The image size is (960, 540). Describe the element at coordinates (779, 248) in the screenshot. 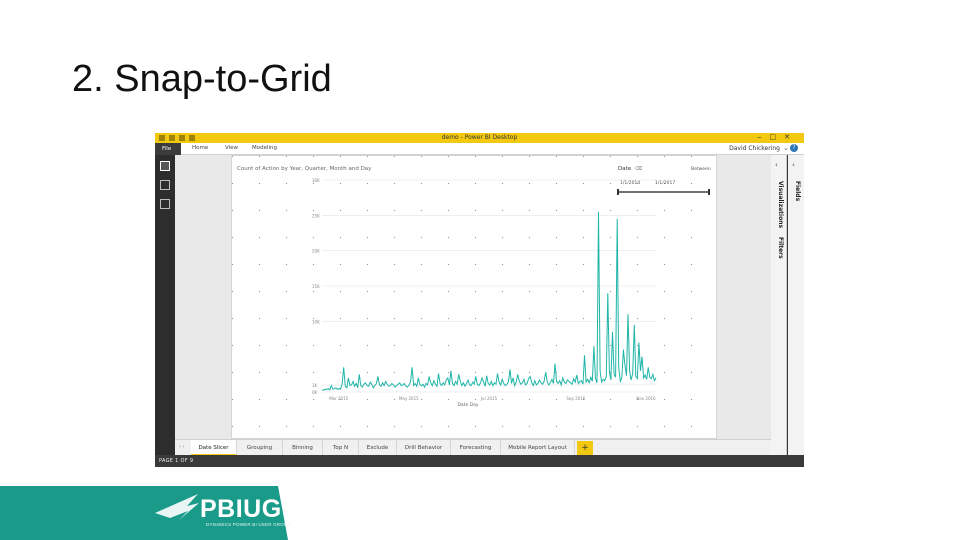

I see `filters-label: Filters` at that location.